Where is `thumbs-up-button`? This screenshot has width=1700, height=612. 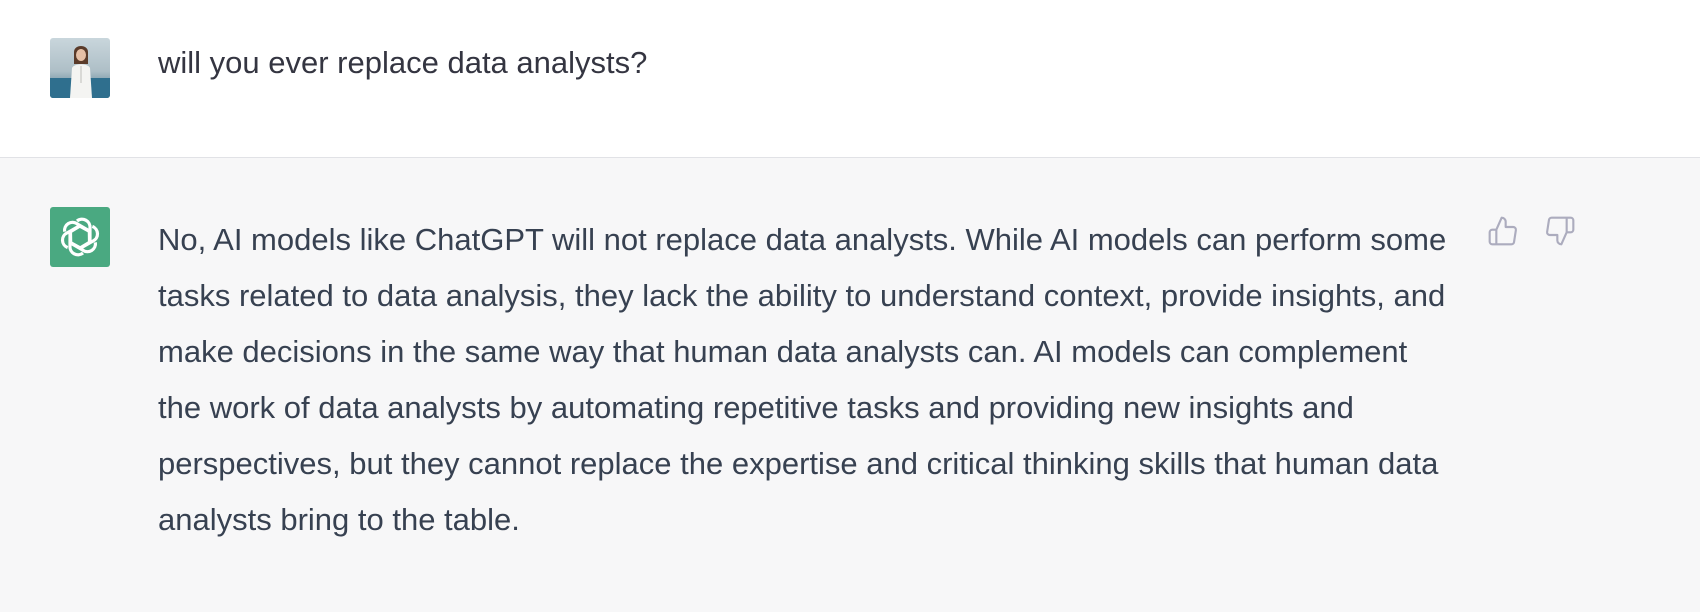
thumbs-up-button is located at coordinates (1503, 231).